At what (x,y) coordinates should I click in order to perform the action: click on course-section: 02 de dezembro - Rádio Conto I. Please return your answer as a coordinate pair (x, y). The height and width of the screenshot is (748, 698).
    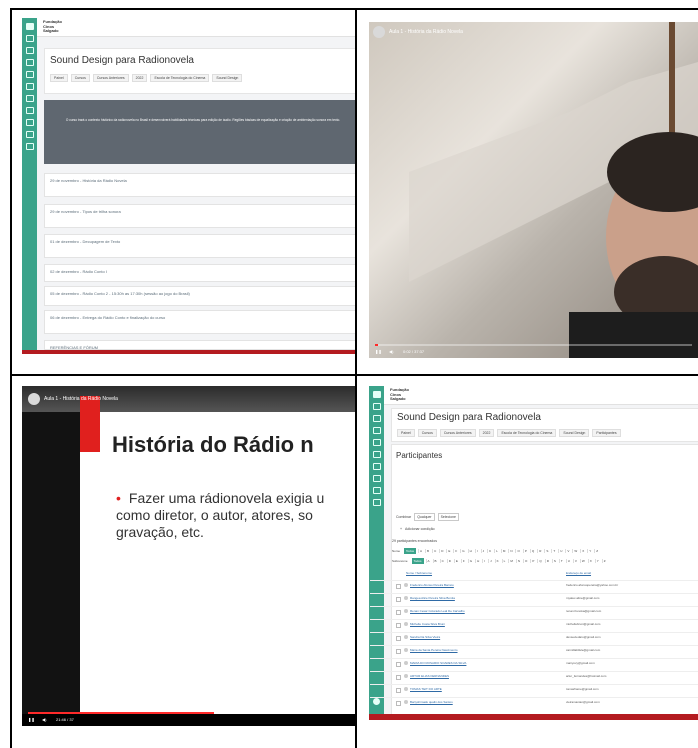
    Looking at the image, I should click on (199, 273).